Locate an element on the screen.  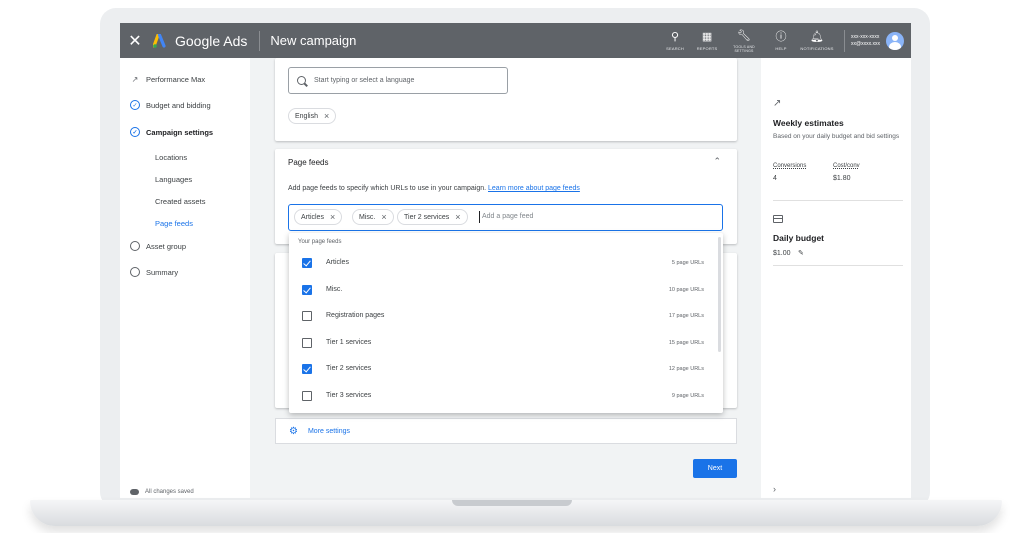
sidebar-item-budget-bidding: ✓ Budget and bidding is located at coordinates (170, 105).